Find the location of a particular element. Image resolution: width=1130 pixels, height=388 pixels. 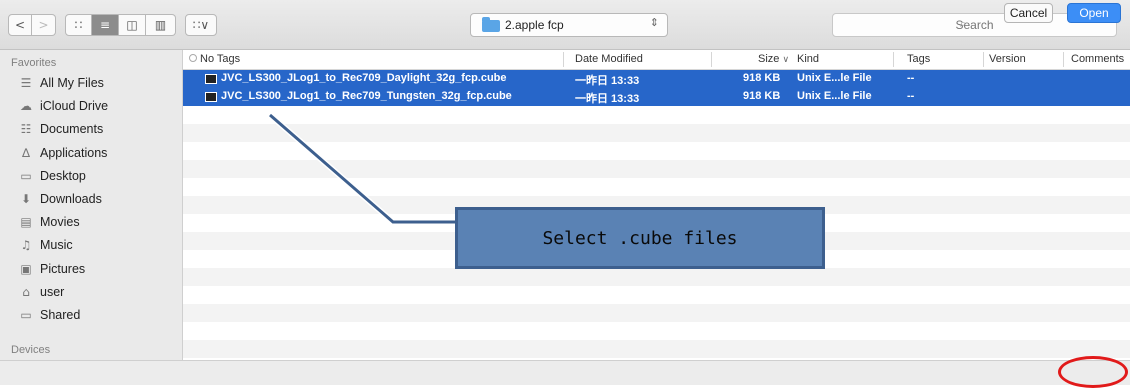

movies-icon: ▤ is located at coordinates (26, 222).